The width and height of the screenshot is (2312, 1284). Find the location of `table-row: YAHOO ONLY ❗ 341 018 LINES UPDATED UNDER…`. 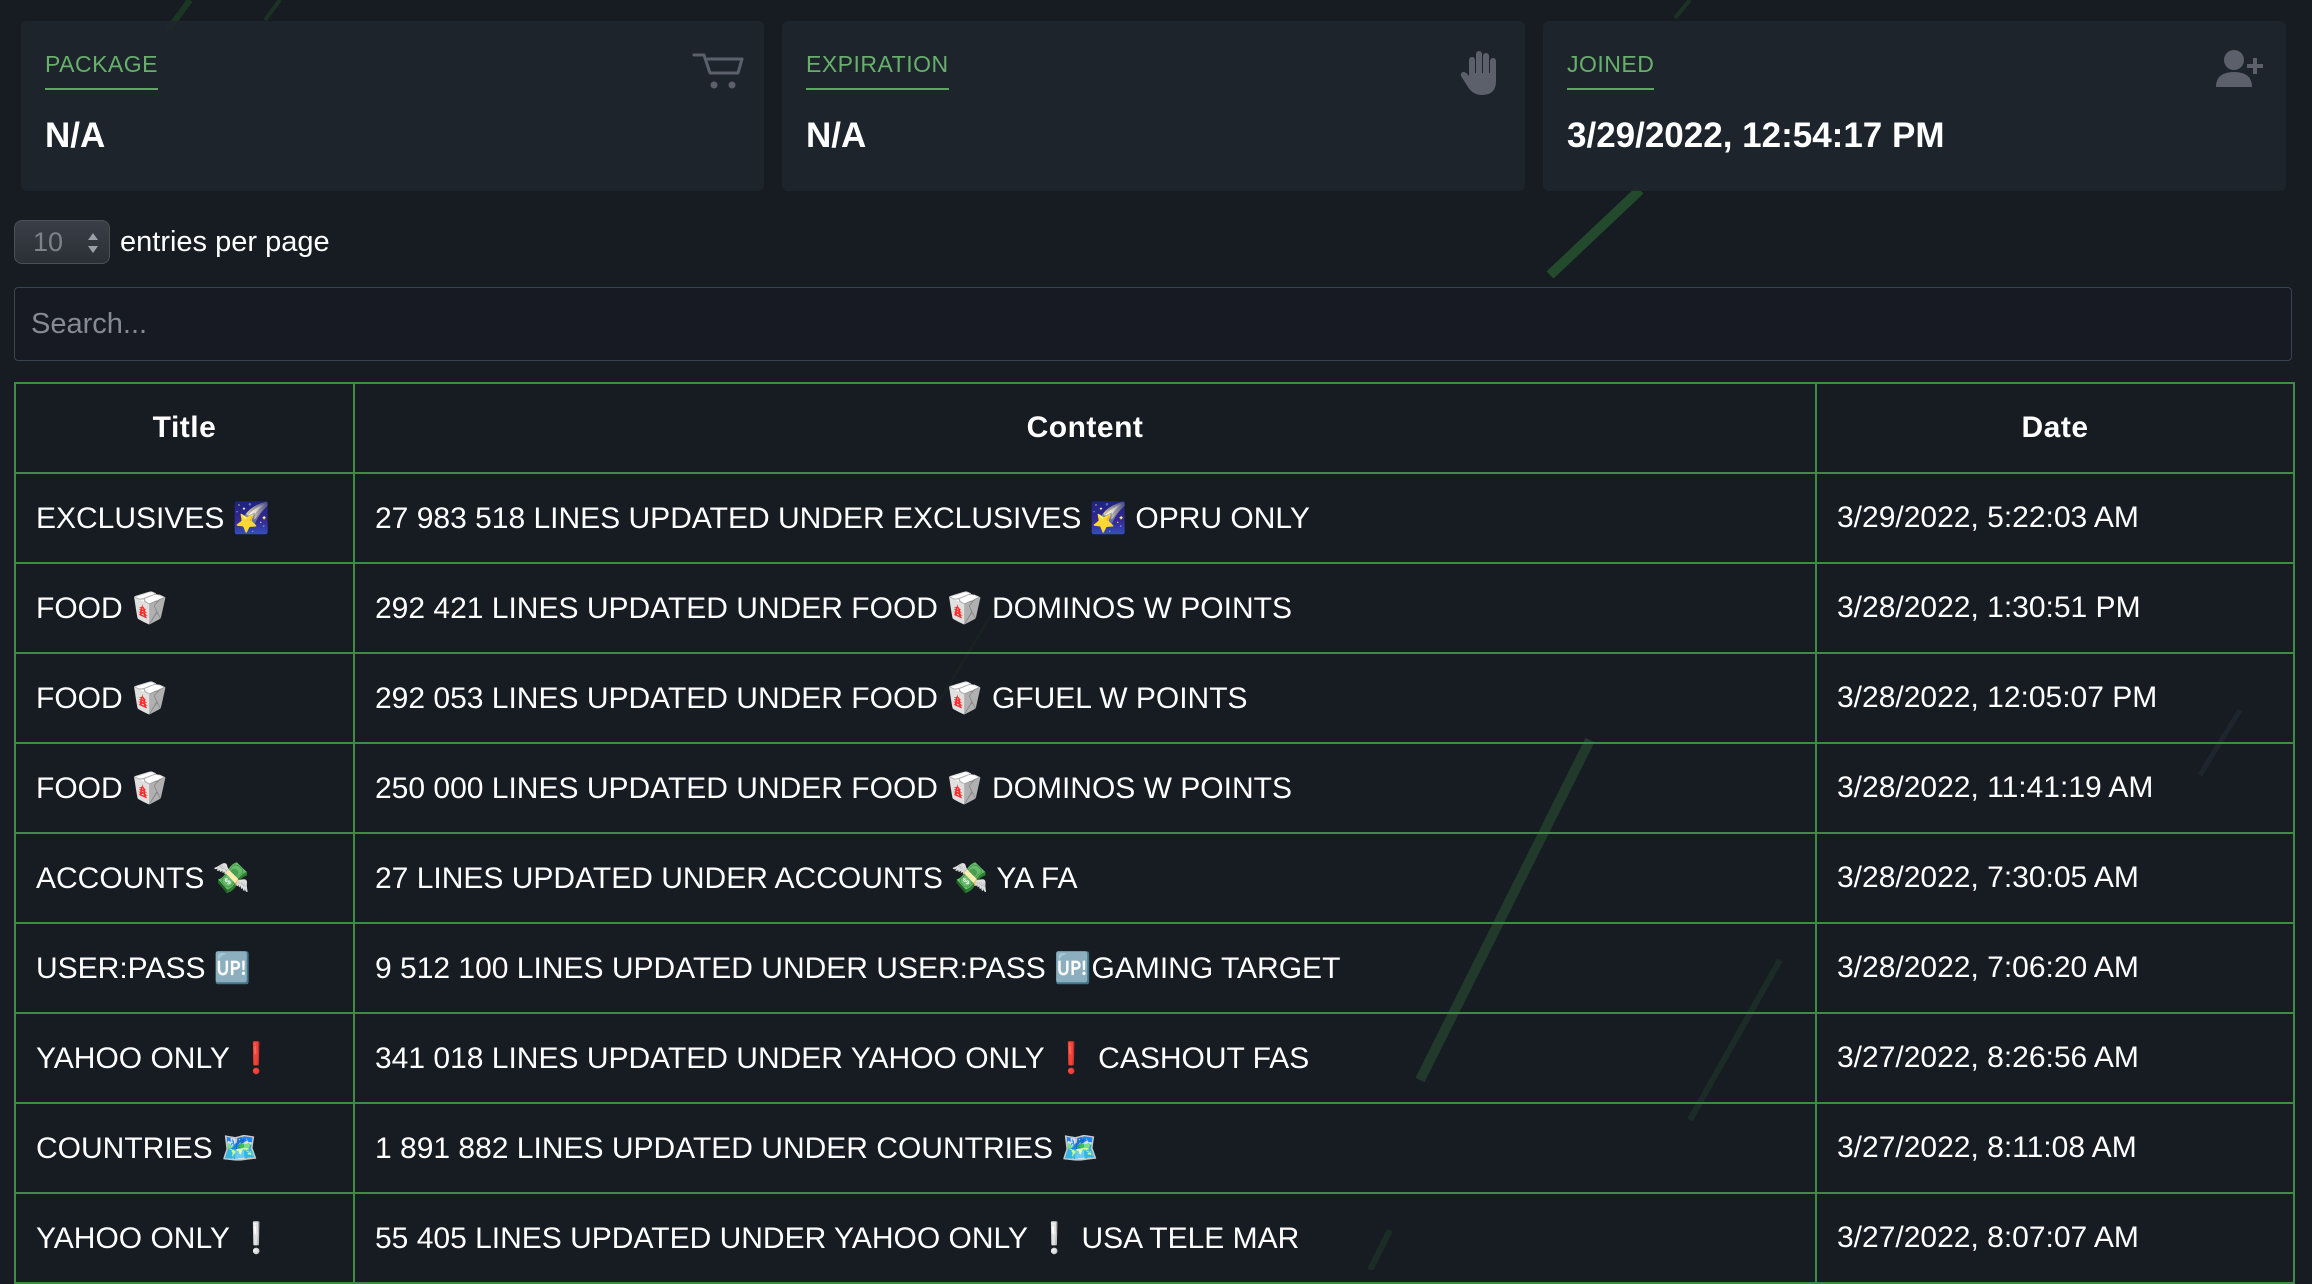

table-row: YAHOO ONLY ❗ 341 018 LINES UPDATED UNDER… is located at coordinates (1154, 1058).